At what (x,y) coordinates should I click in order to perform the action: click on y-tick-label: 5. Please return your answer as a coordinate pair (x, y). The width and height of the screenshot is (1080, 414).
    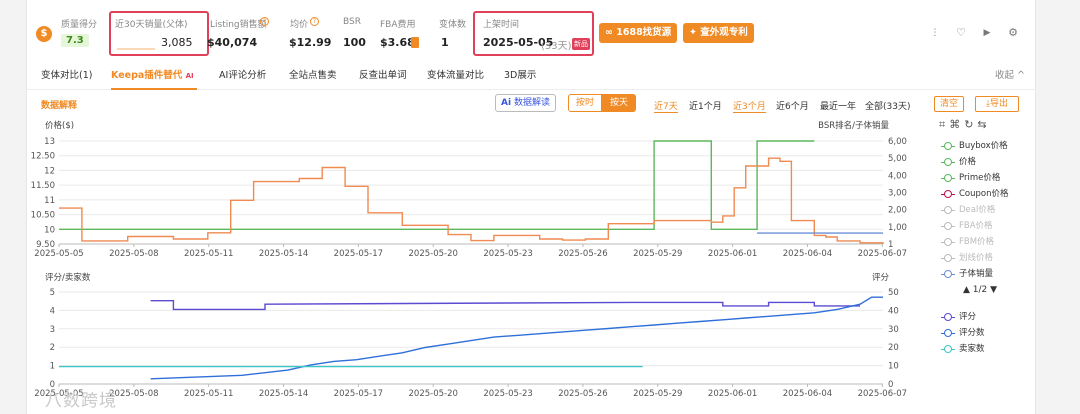
    Looking at the image, I should click on (52, 293).